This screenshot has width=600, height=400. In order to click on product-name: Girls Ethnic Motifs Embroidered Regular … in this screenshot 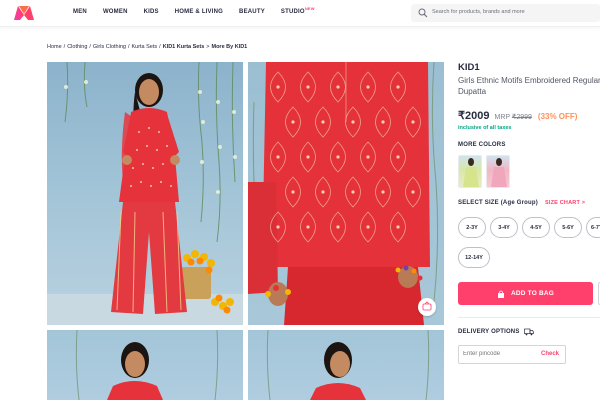, I will do `click(529, 86)`.